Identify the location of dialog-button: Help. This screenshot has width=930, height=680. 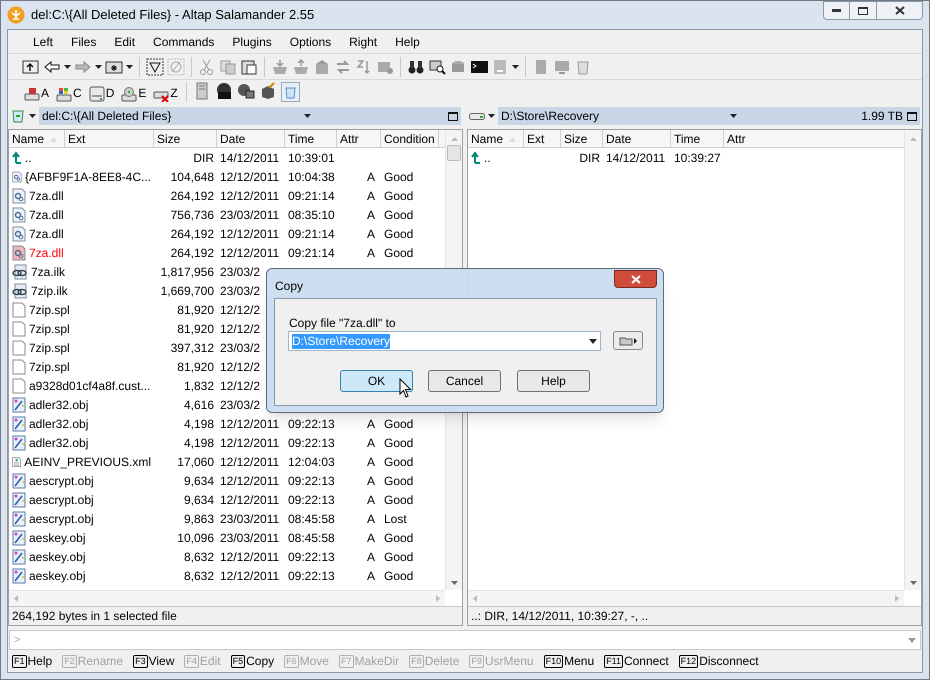
(553, 381).